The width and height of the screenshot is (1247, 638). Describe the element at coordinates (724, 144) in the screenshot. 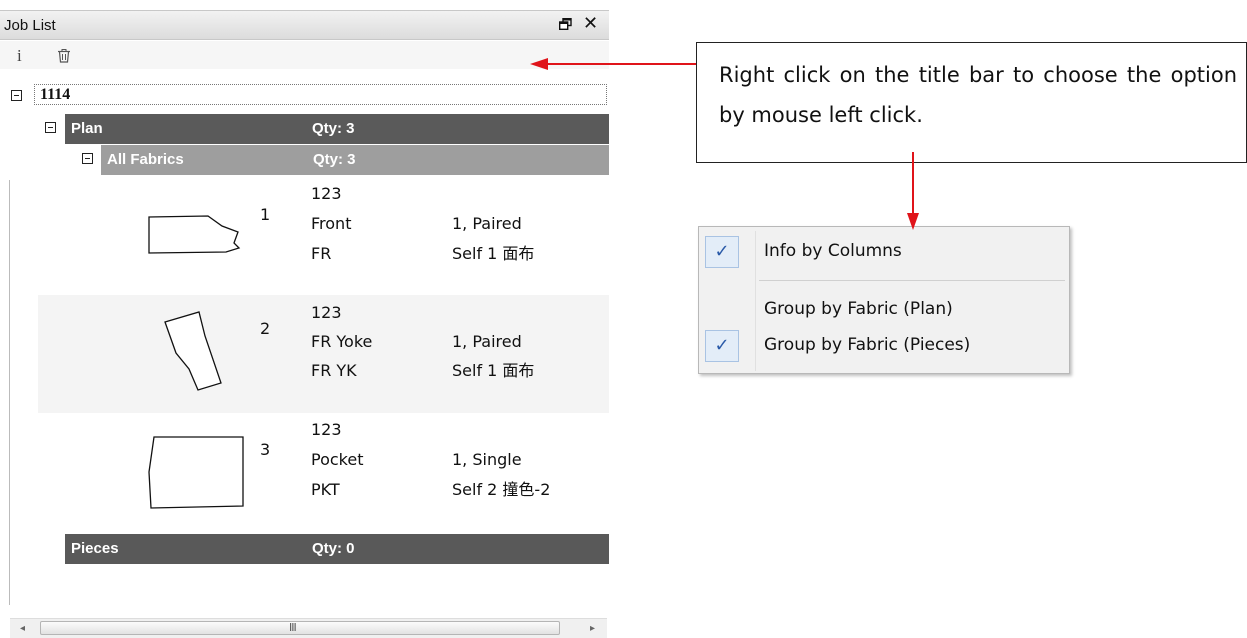

I see `annotation-arrows` at that location.